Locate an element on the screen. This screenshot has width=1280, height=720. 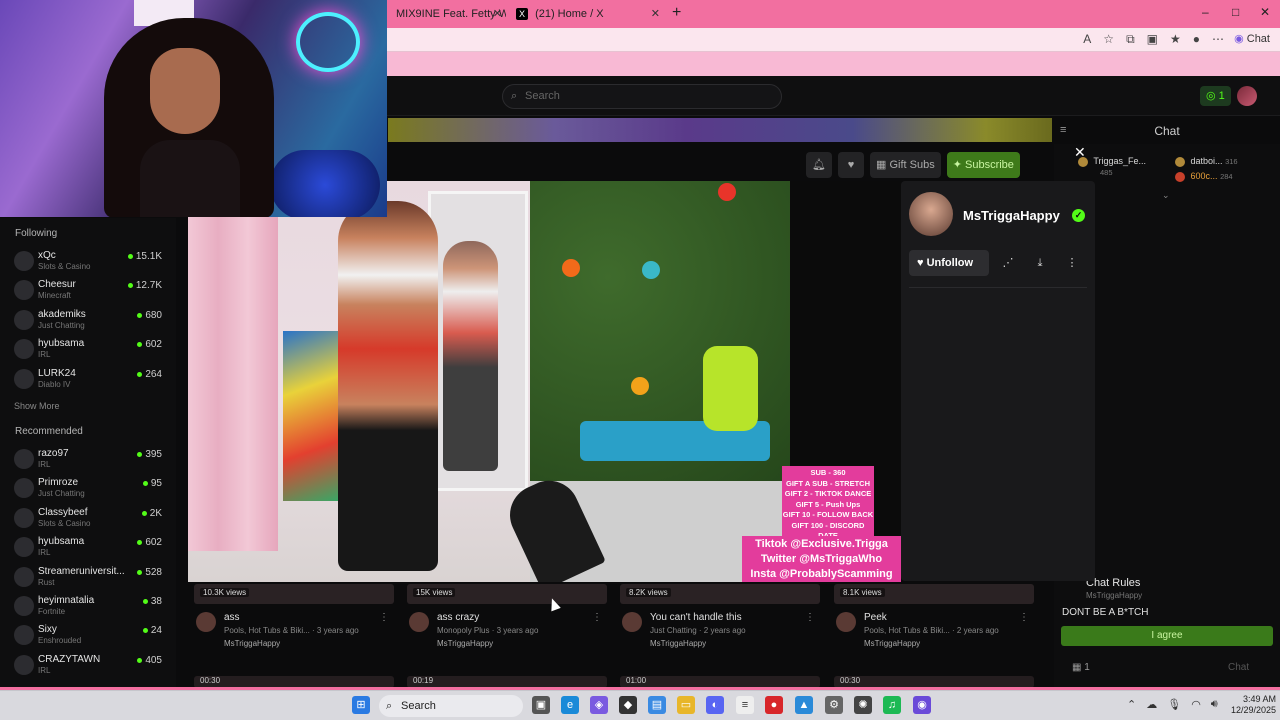
profile-icon: ● is located at coordinates (1196, 39).